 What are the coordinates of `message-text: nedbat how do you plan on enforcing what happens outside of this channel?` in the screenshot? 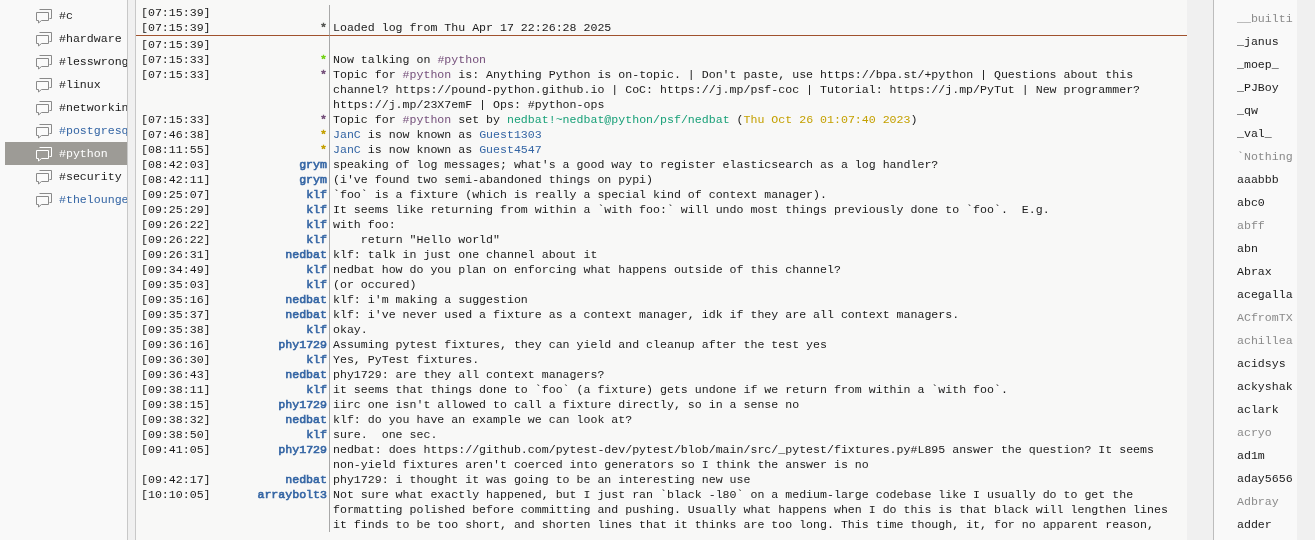 It's located at (587, 269).